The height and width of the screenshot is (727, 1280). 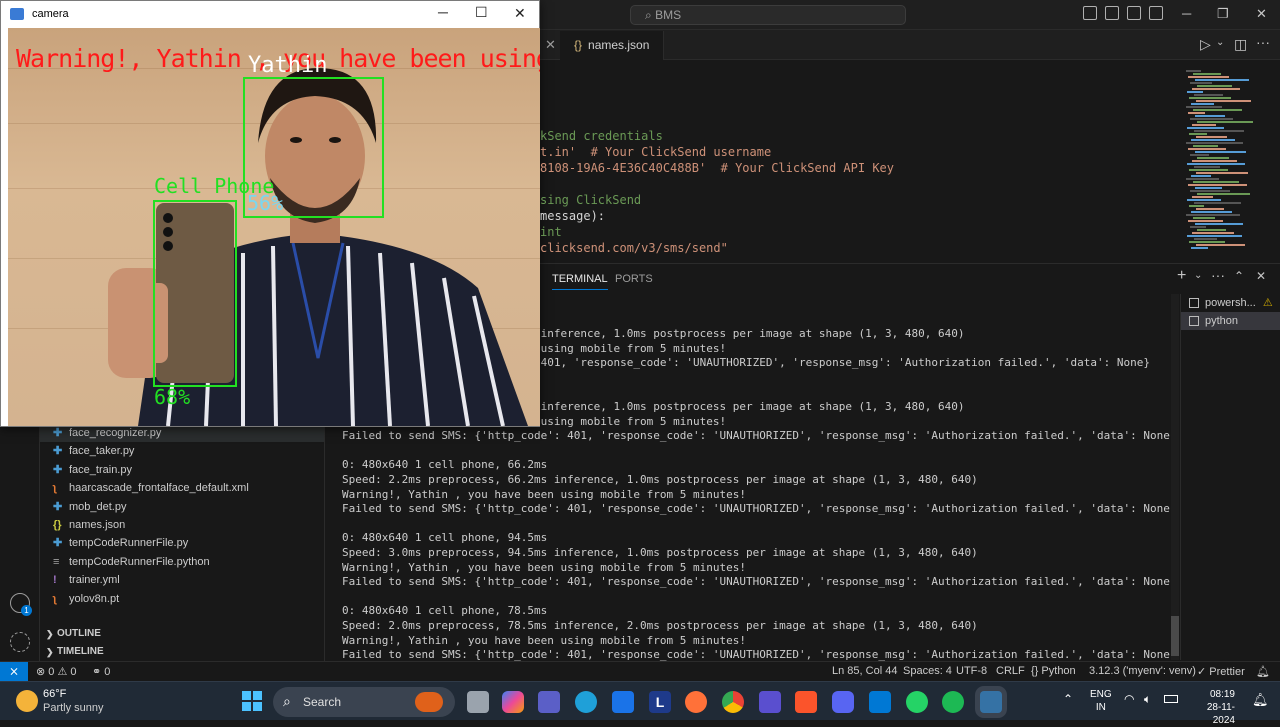 What do you see at coordinates (481, 12) in the screenshot?
I see `maximize-icon: ☐` at bounding box center [481, 12].